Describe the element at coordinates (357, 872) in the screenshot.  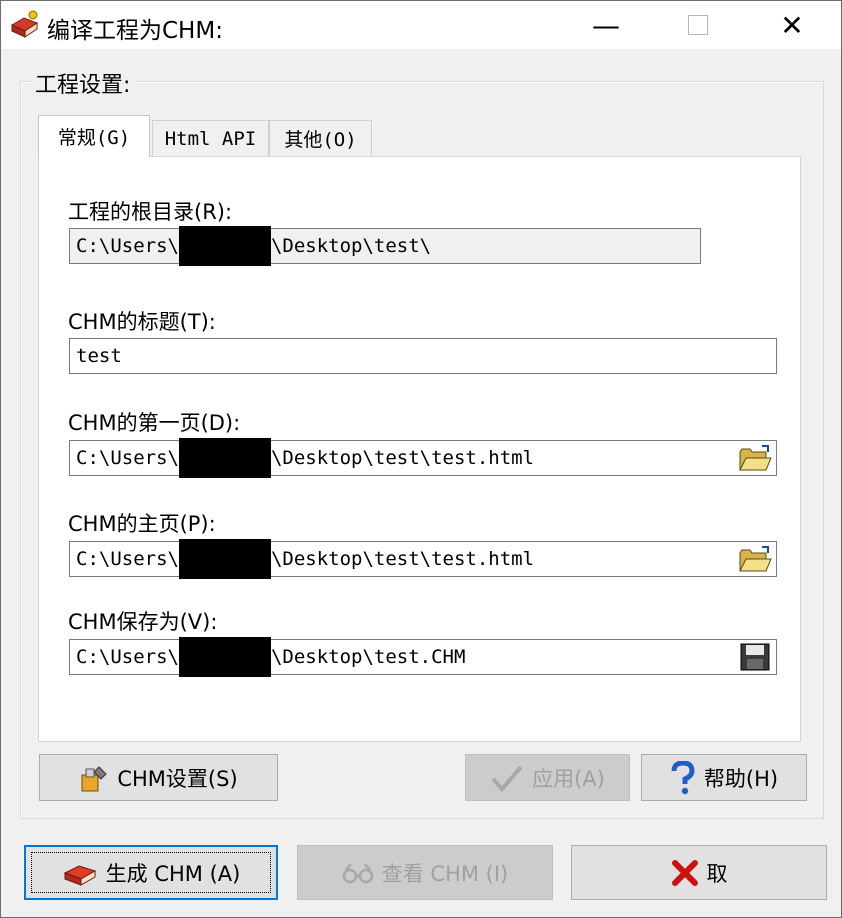
I see `glasses-icon` at that location.